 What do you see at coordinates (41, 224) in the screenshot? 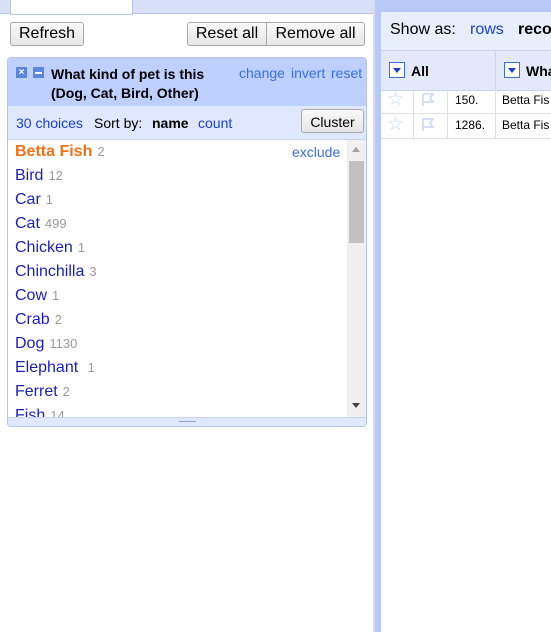
I see `facet-choice: Cat 499` at bounding box center [41, 224].